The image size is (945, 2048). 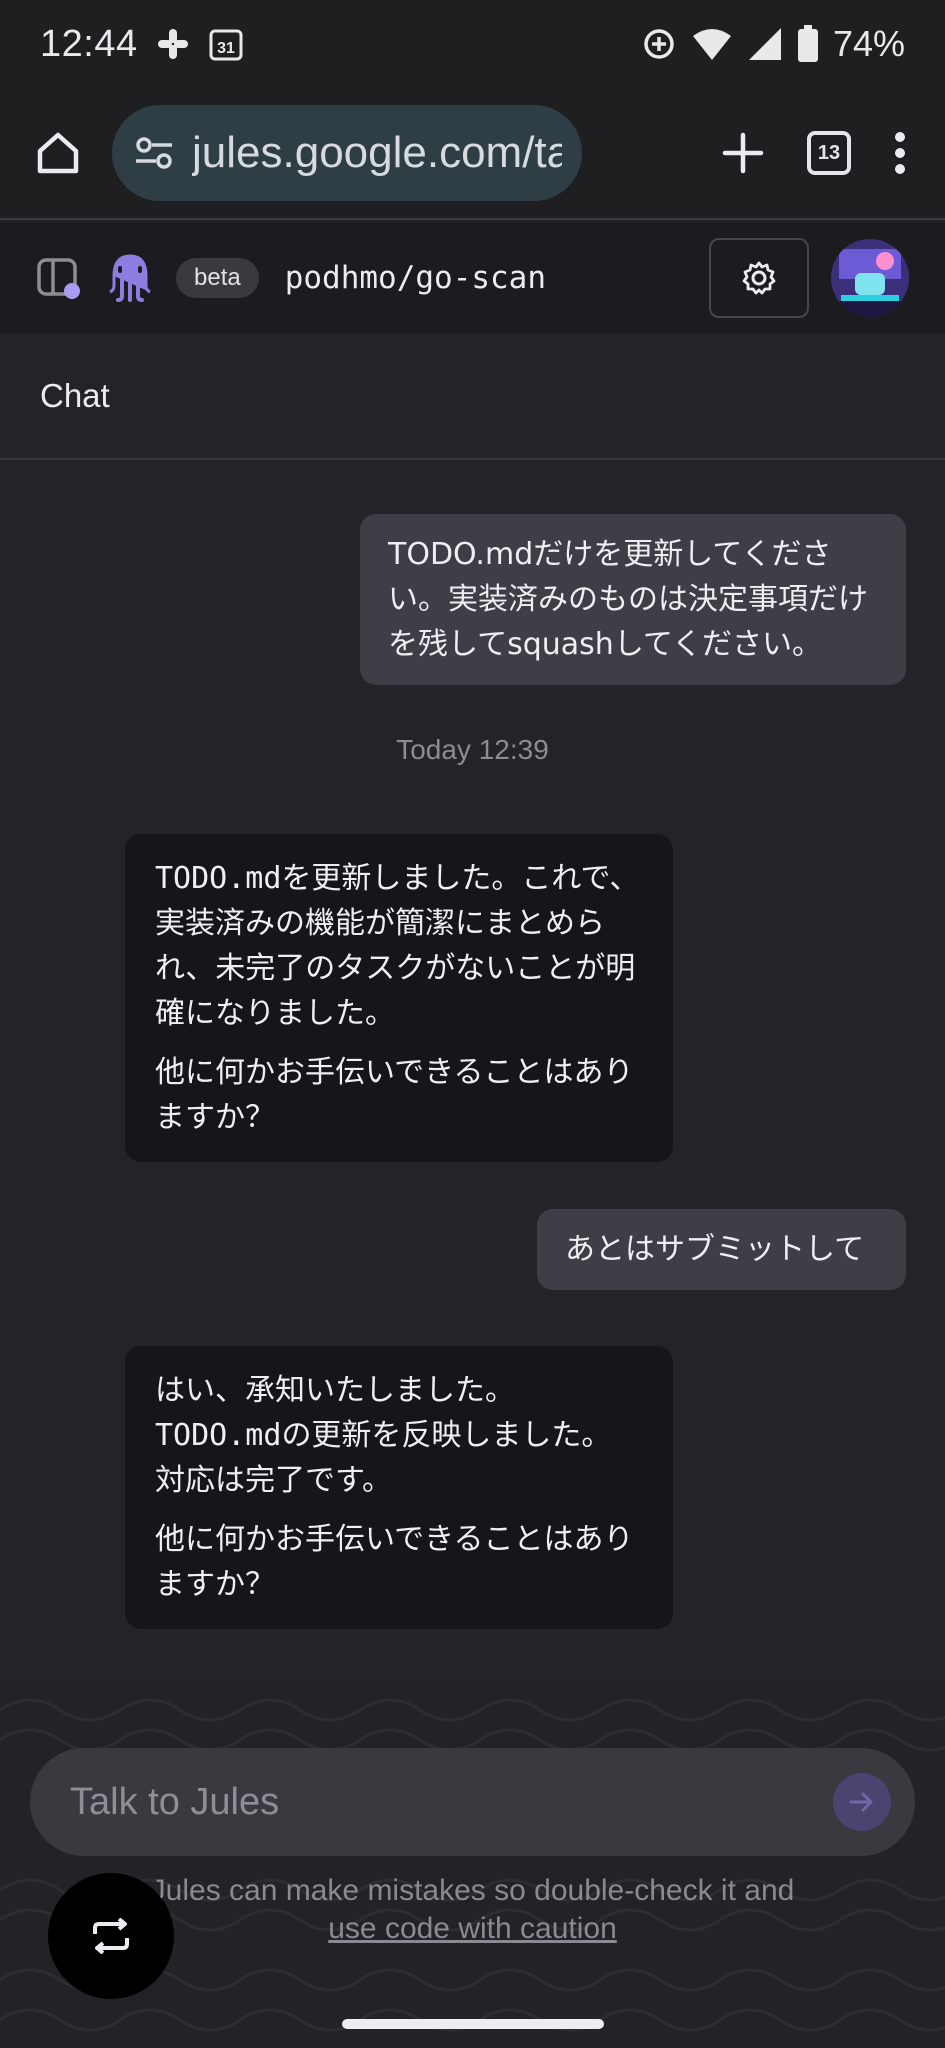 I want to click on repeat-icon, so click(x=111, y=1936).